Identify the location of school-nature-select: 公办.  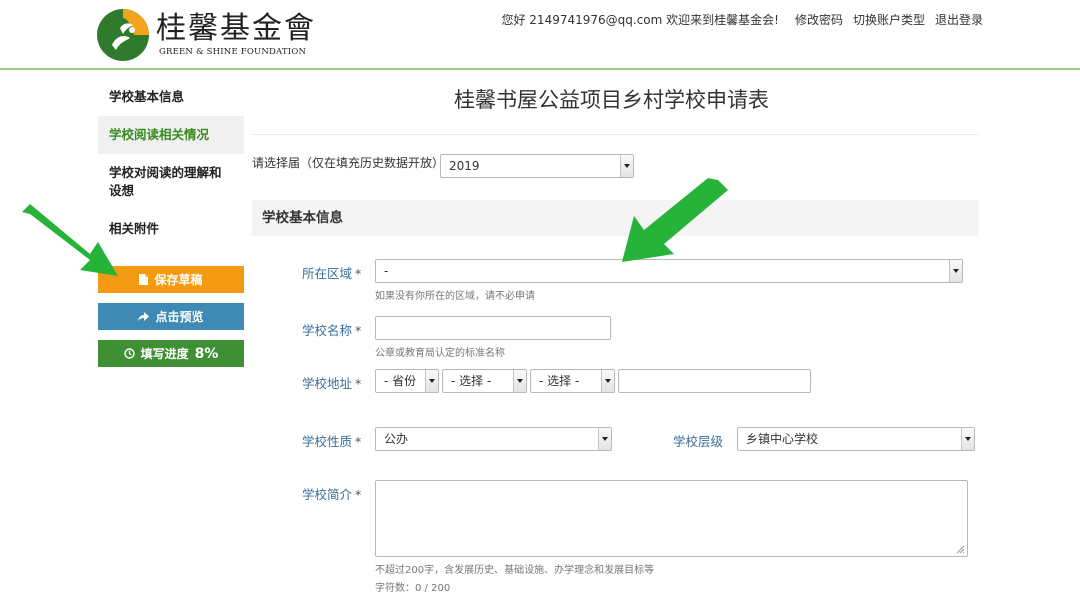
(493, 439).